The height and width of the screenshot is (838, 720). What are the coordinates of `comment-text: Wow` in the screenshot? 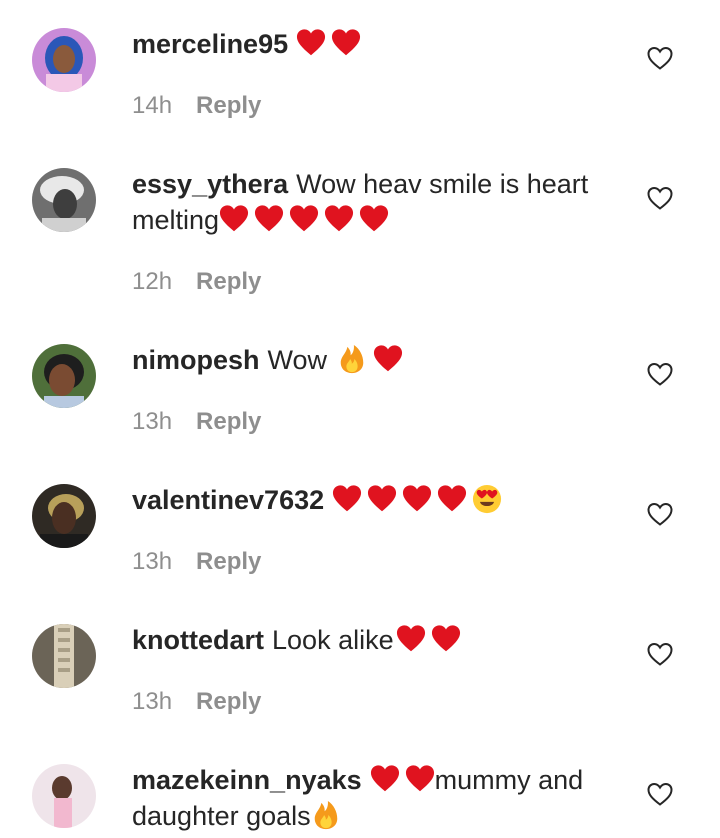 It's located at (301, 360).